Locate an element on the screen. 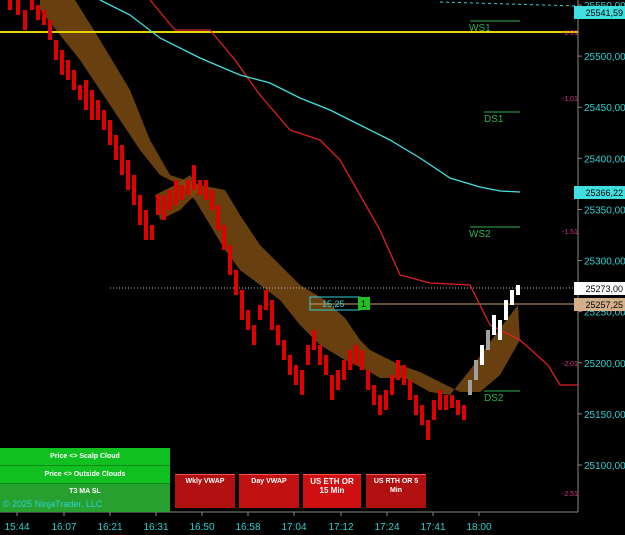  ws1-label: WS1 is located at coordinates (480, 28).